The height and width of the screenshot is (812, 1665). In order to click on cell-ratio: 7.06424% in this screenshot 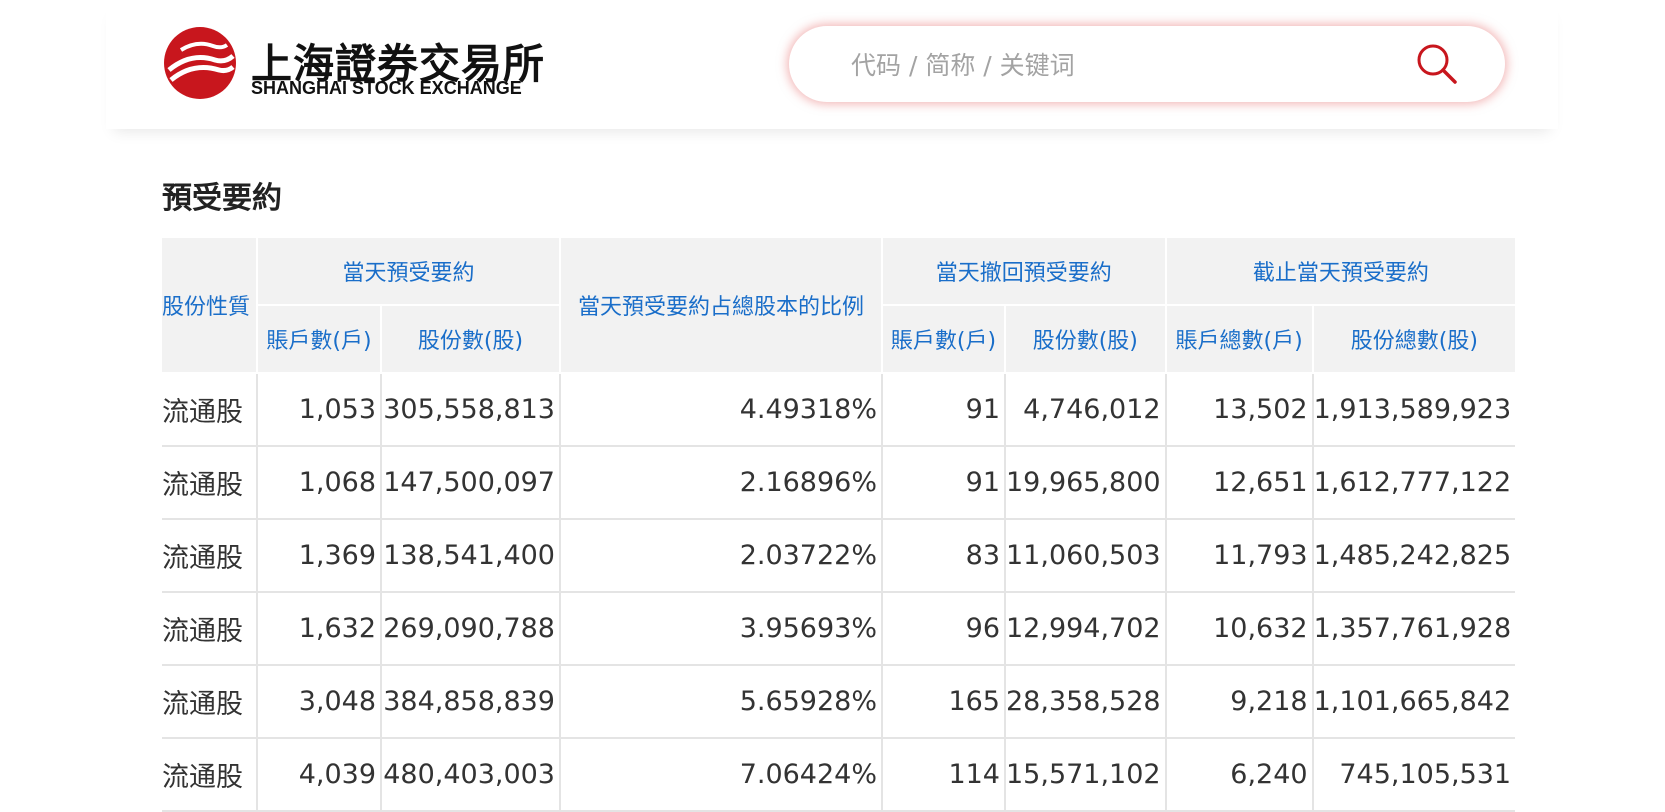, I will do `click(720, 775)`.